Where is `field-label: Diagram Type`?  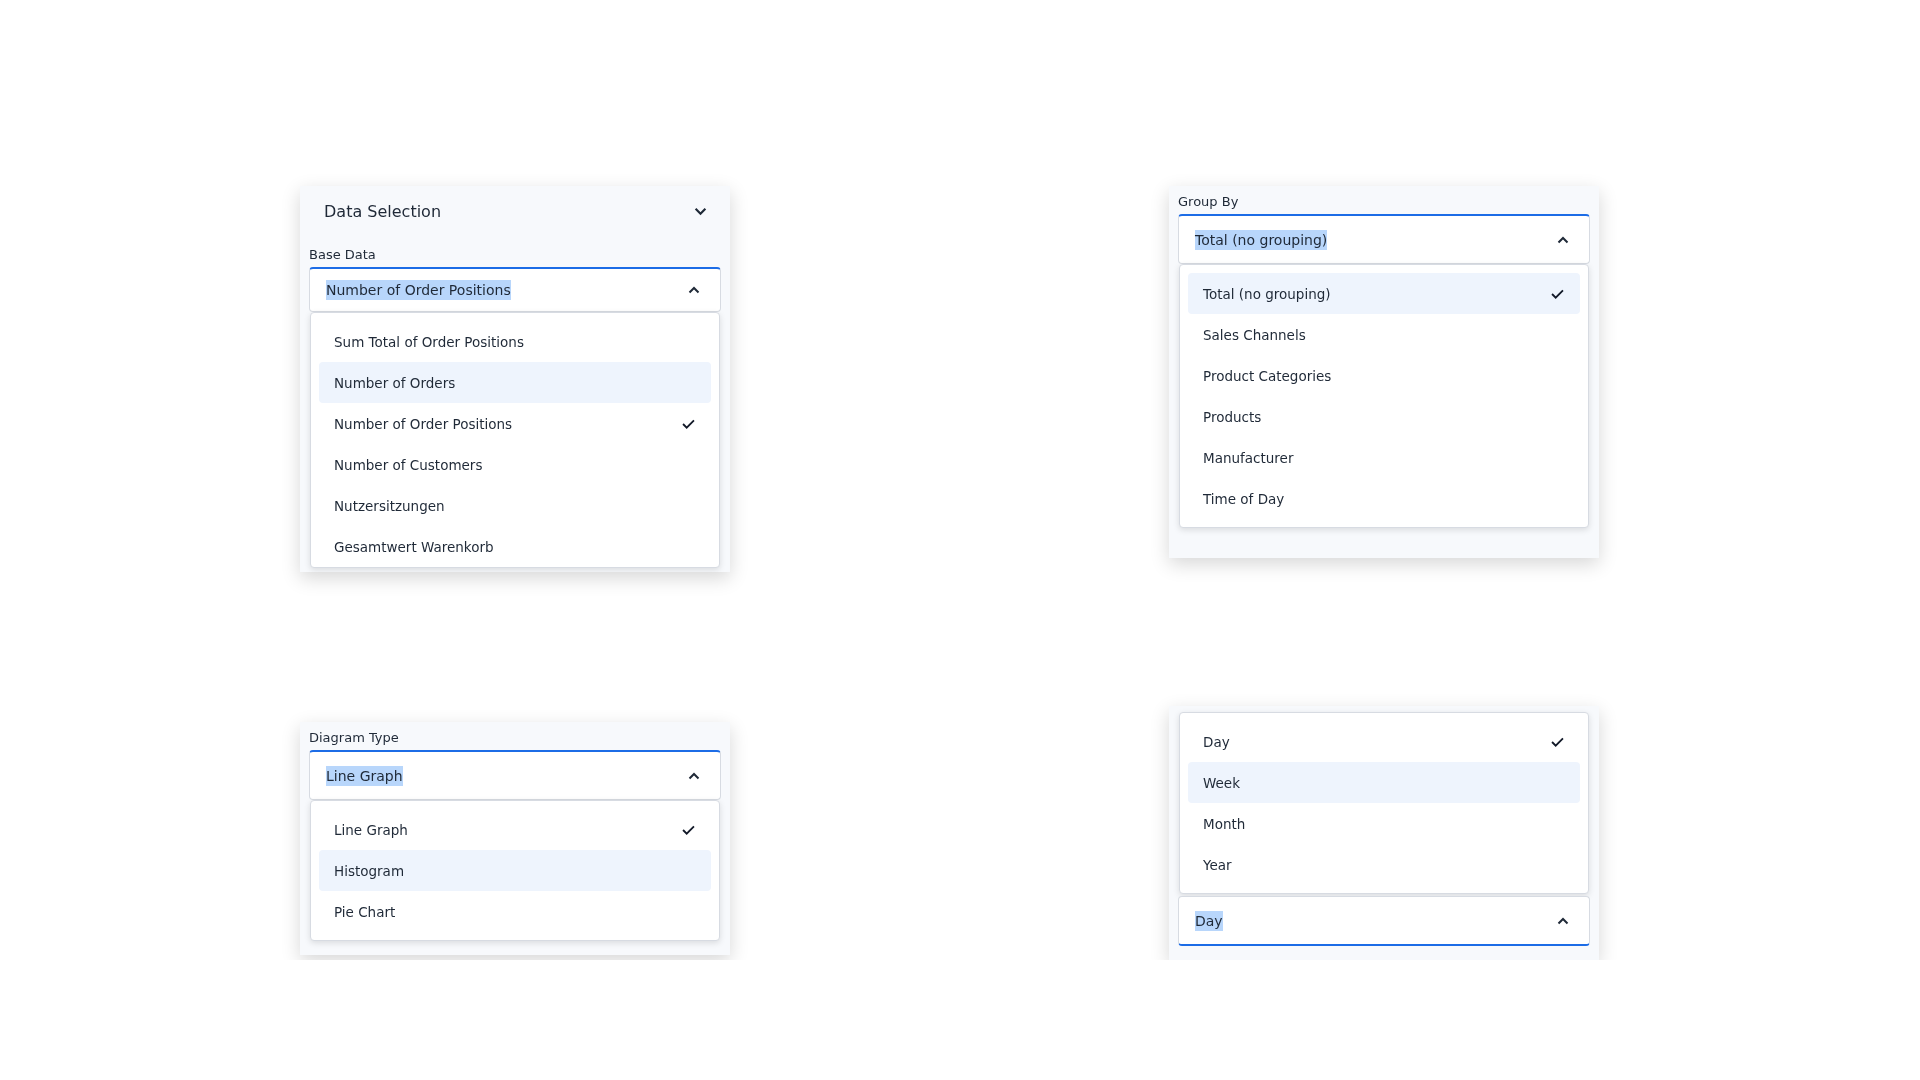
field-label: Diagram Type is located at coordinates (354, 737).